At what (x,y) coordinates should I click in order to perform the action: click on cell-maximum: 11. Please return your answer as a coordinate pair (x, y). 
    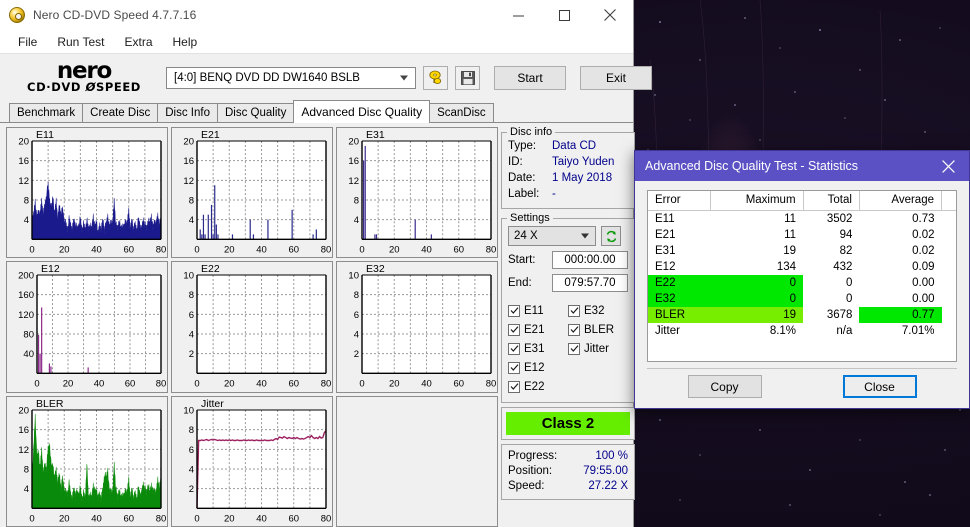
    Looking at the image, I should click on (790, 219).